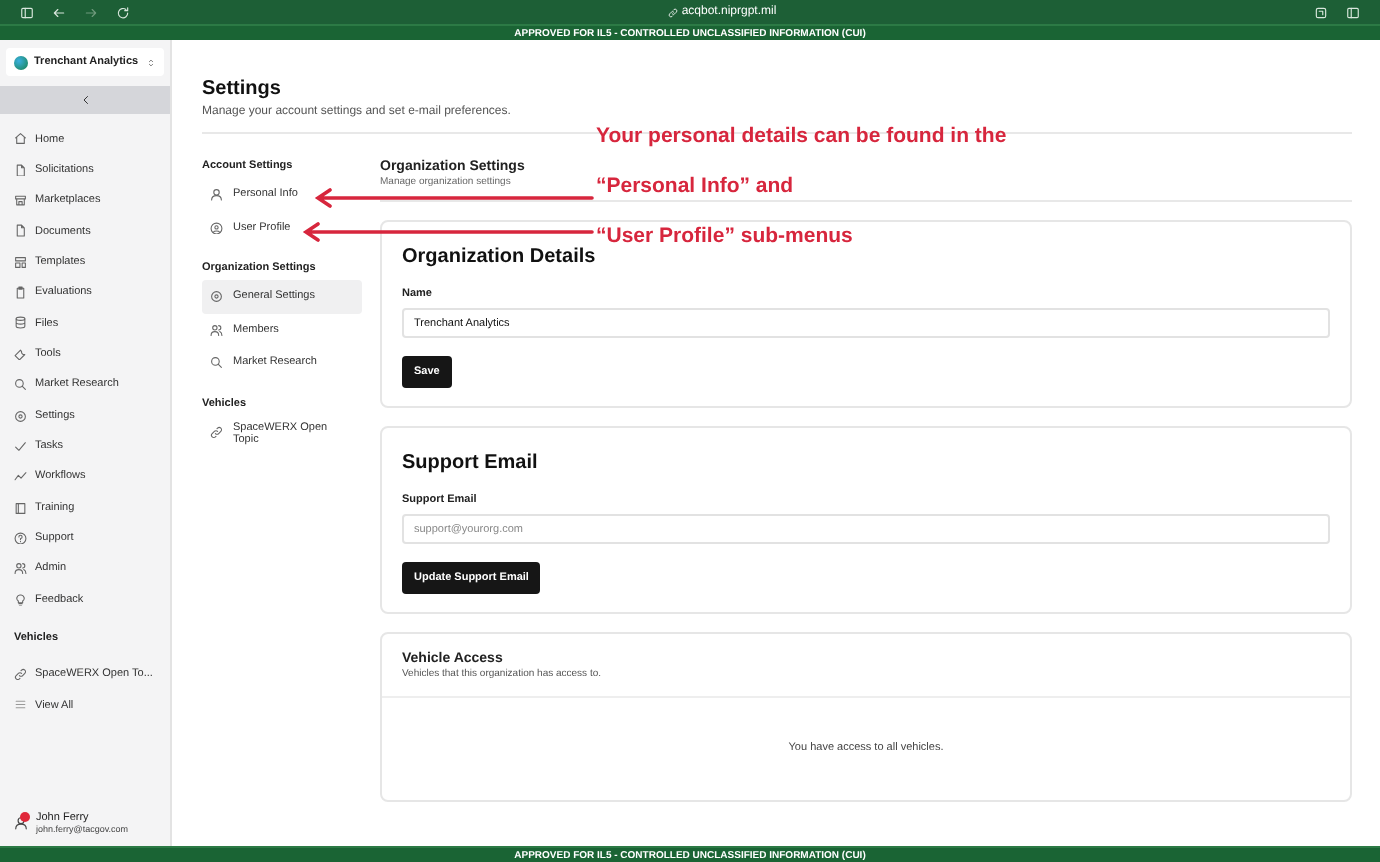 The height and width of the screenshot is (862, 1380). I want to click on list-icon, so click(20, 705).